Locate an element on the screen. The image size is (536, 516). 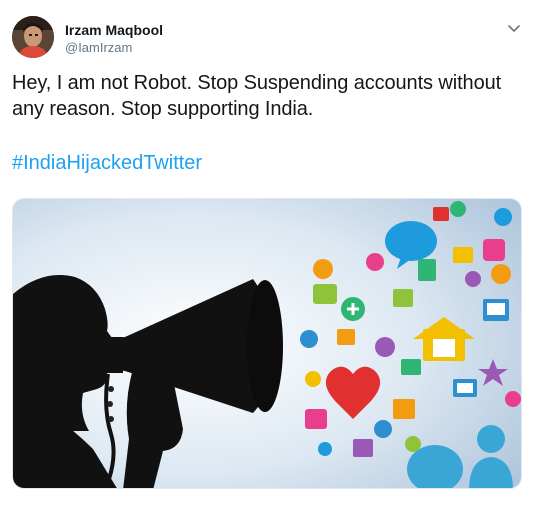
author-block: Irzam Maqbool @IamIrzam is located at coordinates (114, 39).